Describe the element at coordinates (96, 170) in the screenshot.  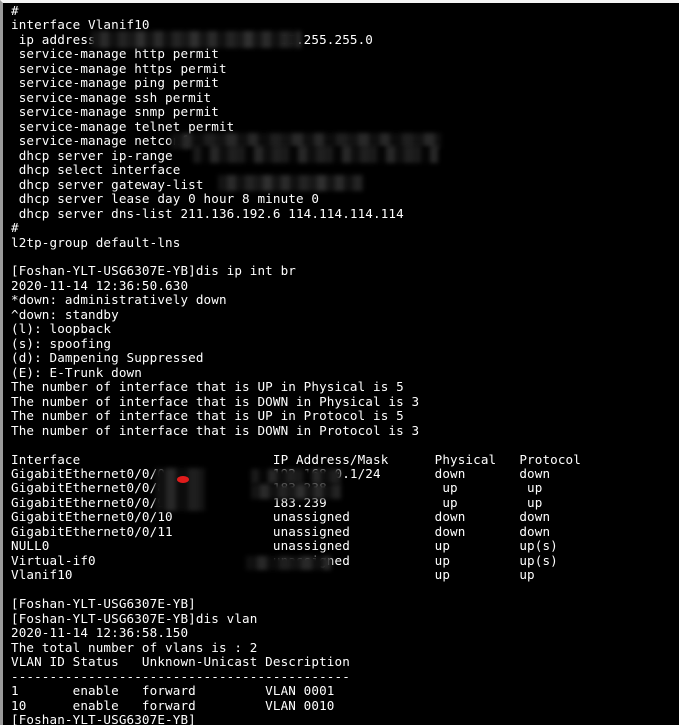
I see `terminal-line: dhcp select interface` at that location.